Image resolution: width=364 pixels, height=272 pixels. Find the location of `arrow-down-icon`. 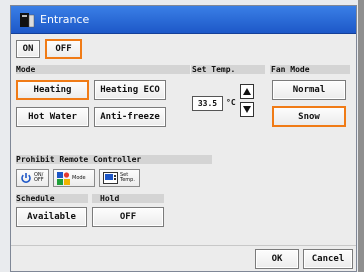

arrow-down-icon is located at coordinates (247, 109).